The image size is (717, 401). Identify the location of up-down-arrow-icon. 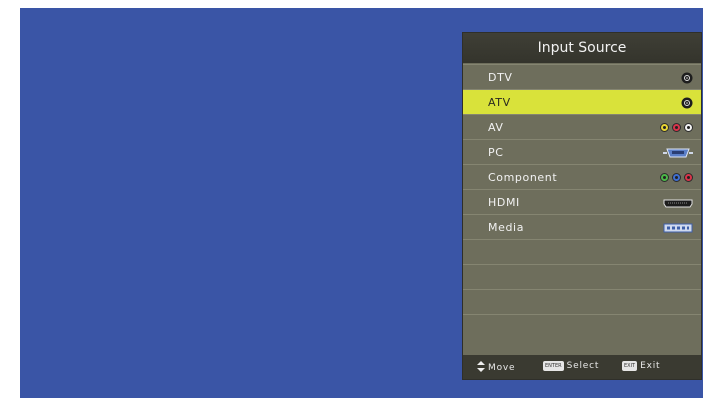
(481, 368).